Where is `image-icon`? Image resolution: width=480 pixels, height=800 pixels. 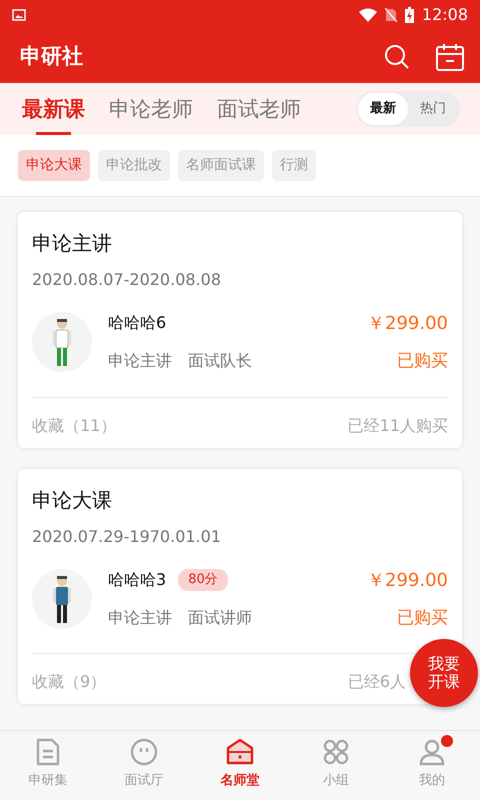
image-icon is located at coordinates (19, 15).